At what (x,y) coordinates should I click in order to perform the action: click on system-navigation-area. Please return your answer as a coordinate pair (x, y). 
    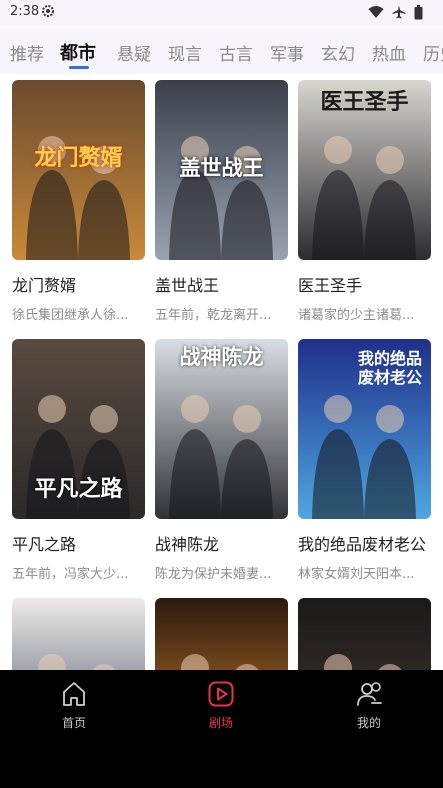
    Looking at the image, I should click on (221, 762).